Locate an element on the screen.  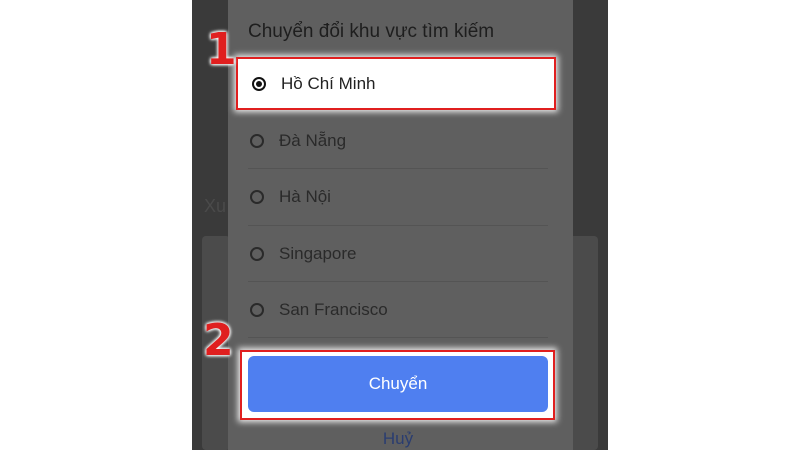
option-label: Hồ Chí Minh is located at coordinates (328, 83).